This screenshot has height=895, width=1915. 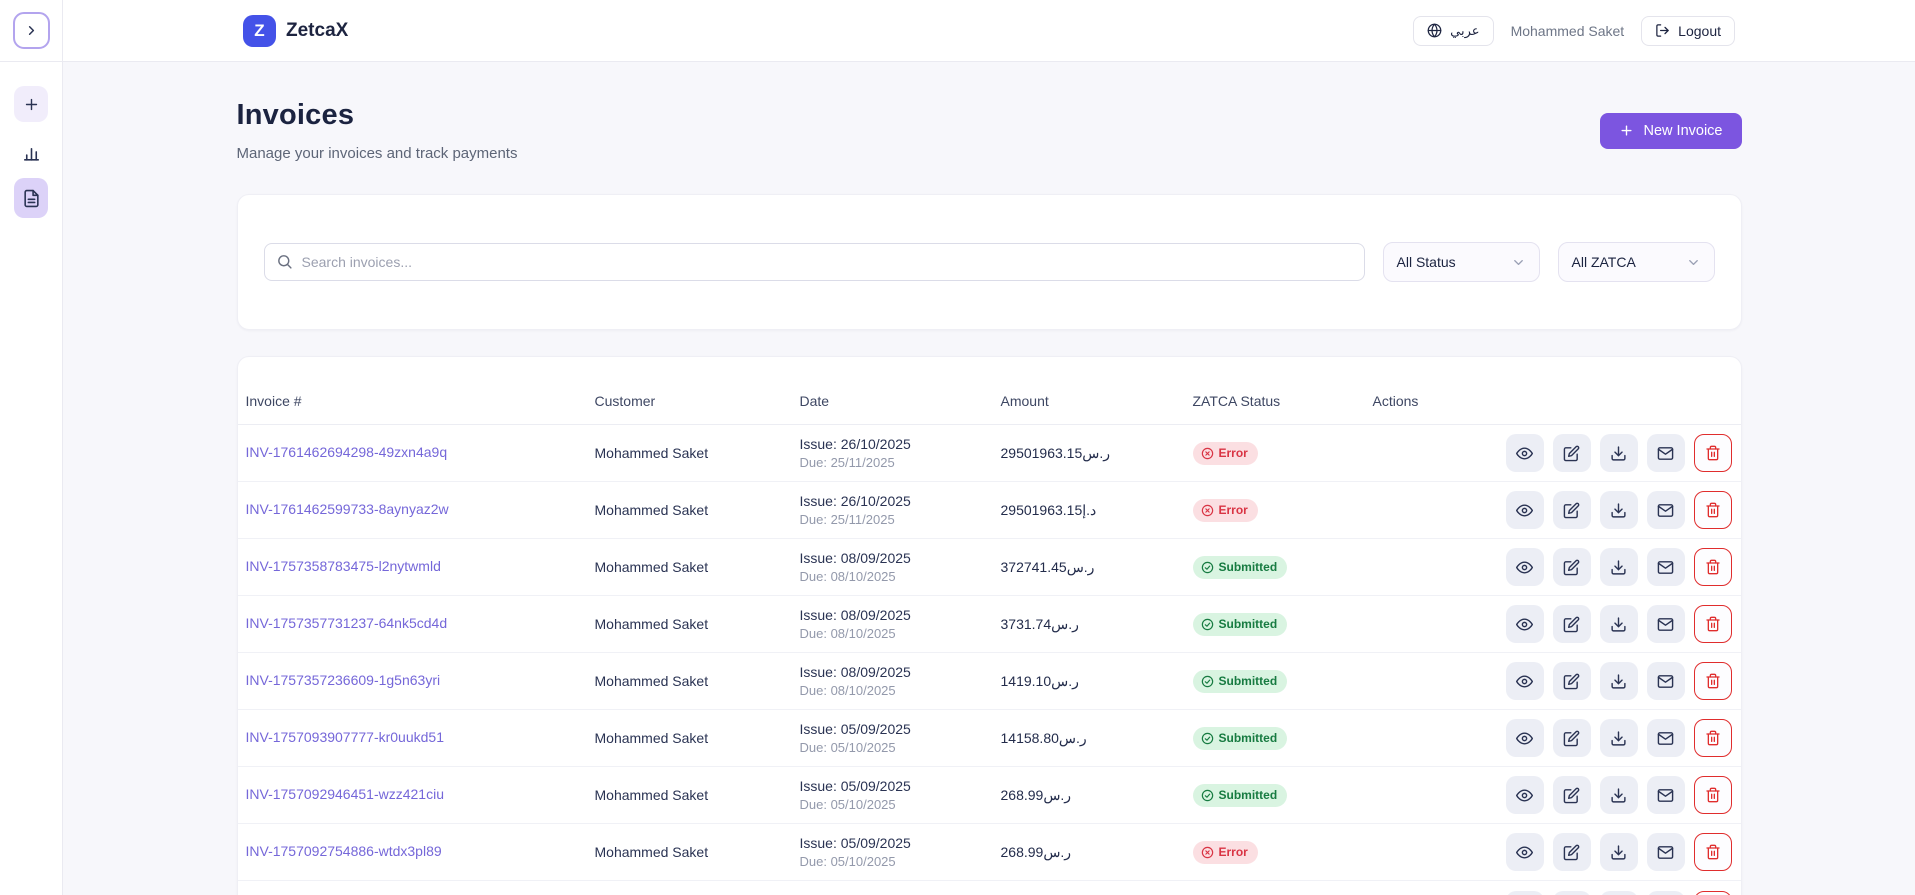 I want to click on language-toggle-button: عربي, so click(x=1453, y=30).